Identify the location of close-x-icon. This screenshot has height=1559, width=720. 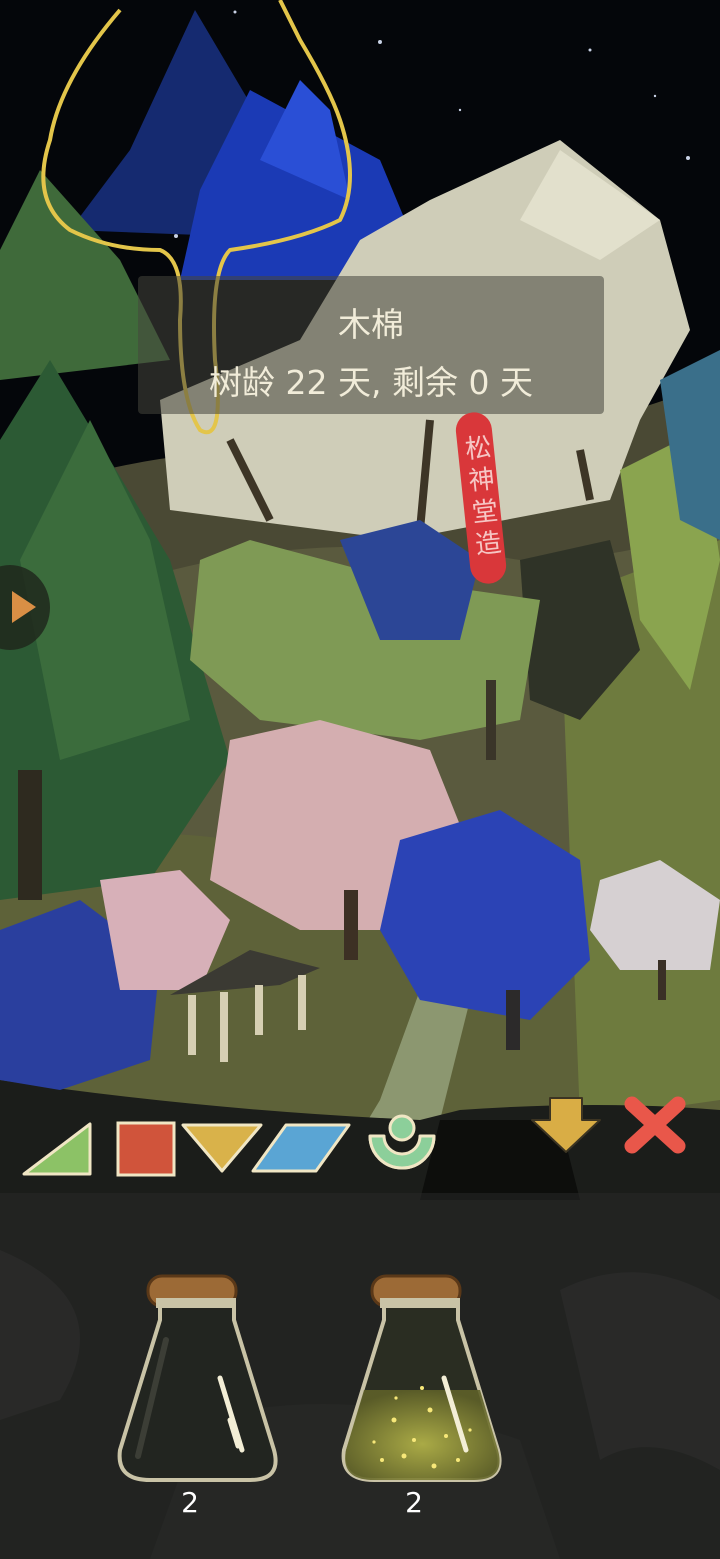
(655, 1125).